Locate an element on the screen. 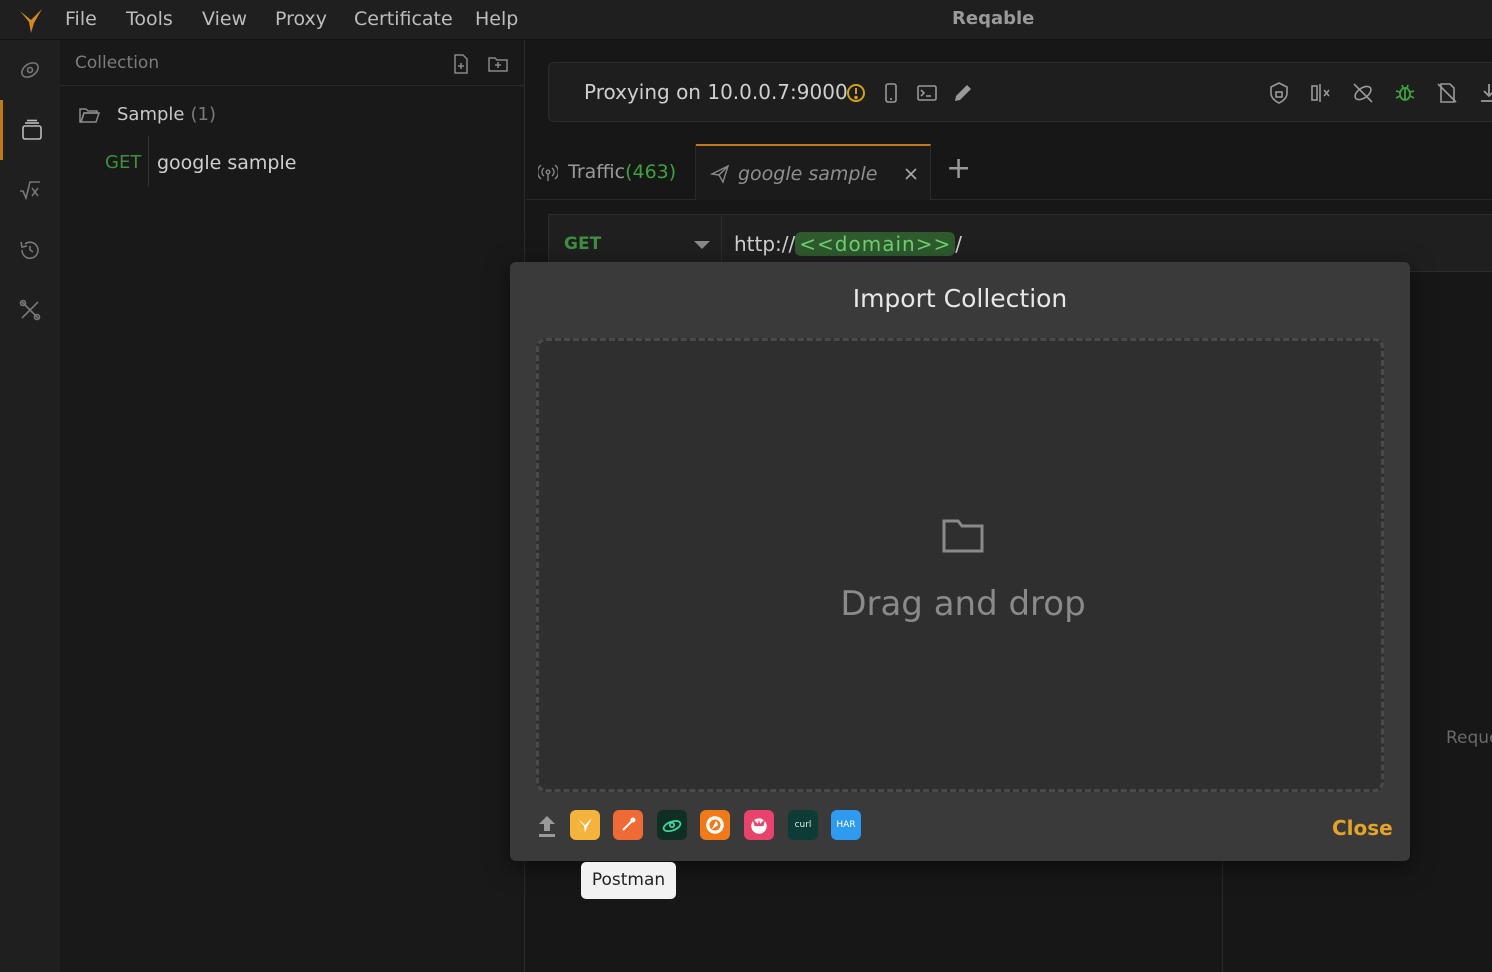 The height and width of the screenshot is (972, 1492). url-input: http://<<domain>> / is located at coordinates (848, 244).